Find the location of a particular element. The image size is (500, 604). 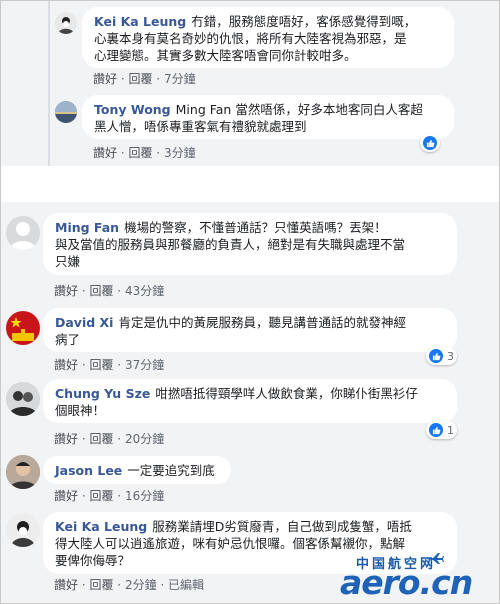

reaction-count: 3 is located at coordinates (441, 356).